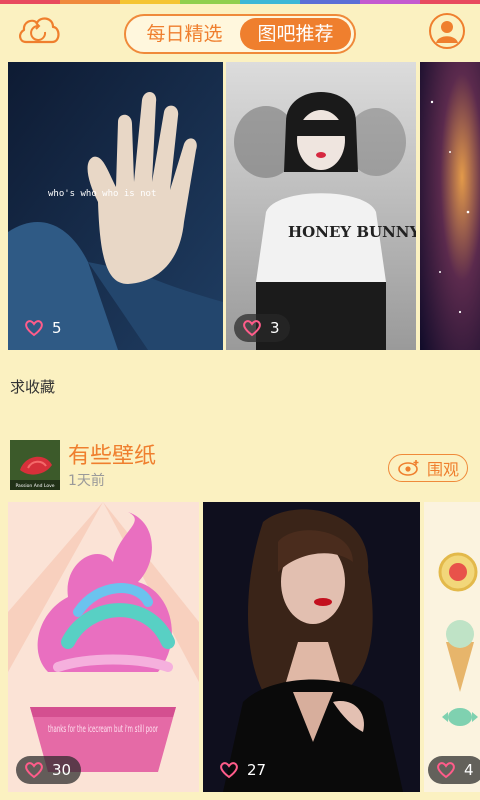 The width and height of the screenshot is (480, 800). Describe the element at coordinates (257, 770) in the screenshot. I see `like-count: 27` at that location.